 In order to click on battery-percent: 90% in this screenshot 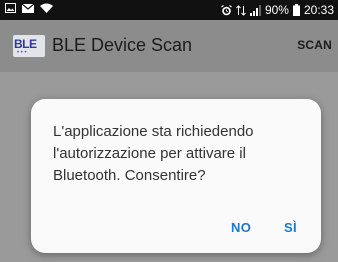, I will do `click(276, 10)`.